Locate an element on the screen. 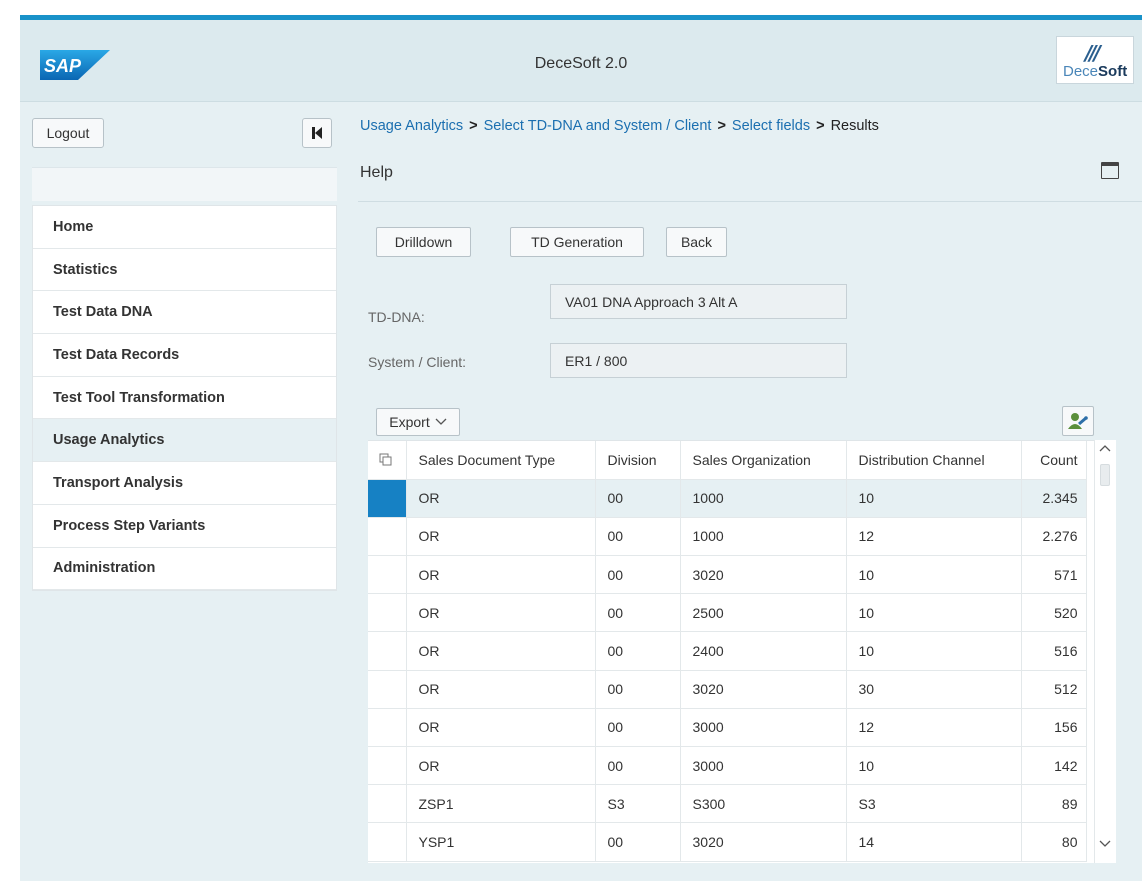 This screenshot has width=1142, height=881. table-cell: 1000 is located at coordinates (763, 537).